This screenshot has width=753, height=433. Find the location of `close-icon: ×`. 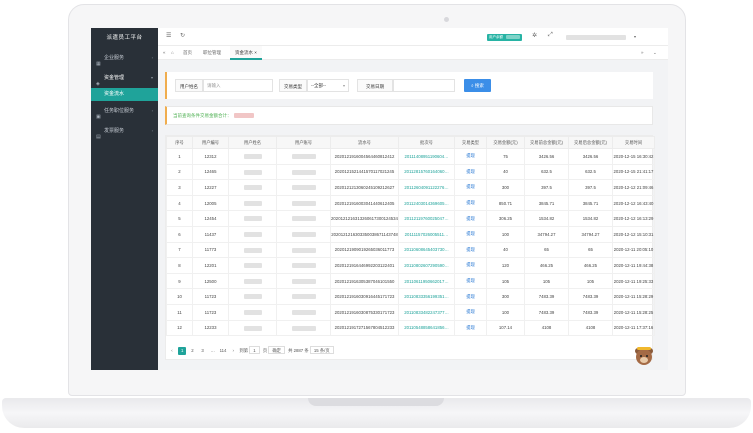

close-icon: × is located at coordinates (255, 52).